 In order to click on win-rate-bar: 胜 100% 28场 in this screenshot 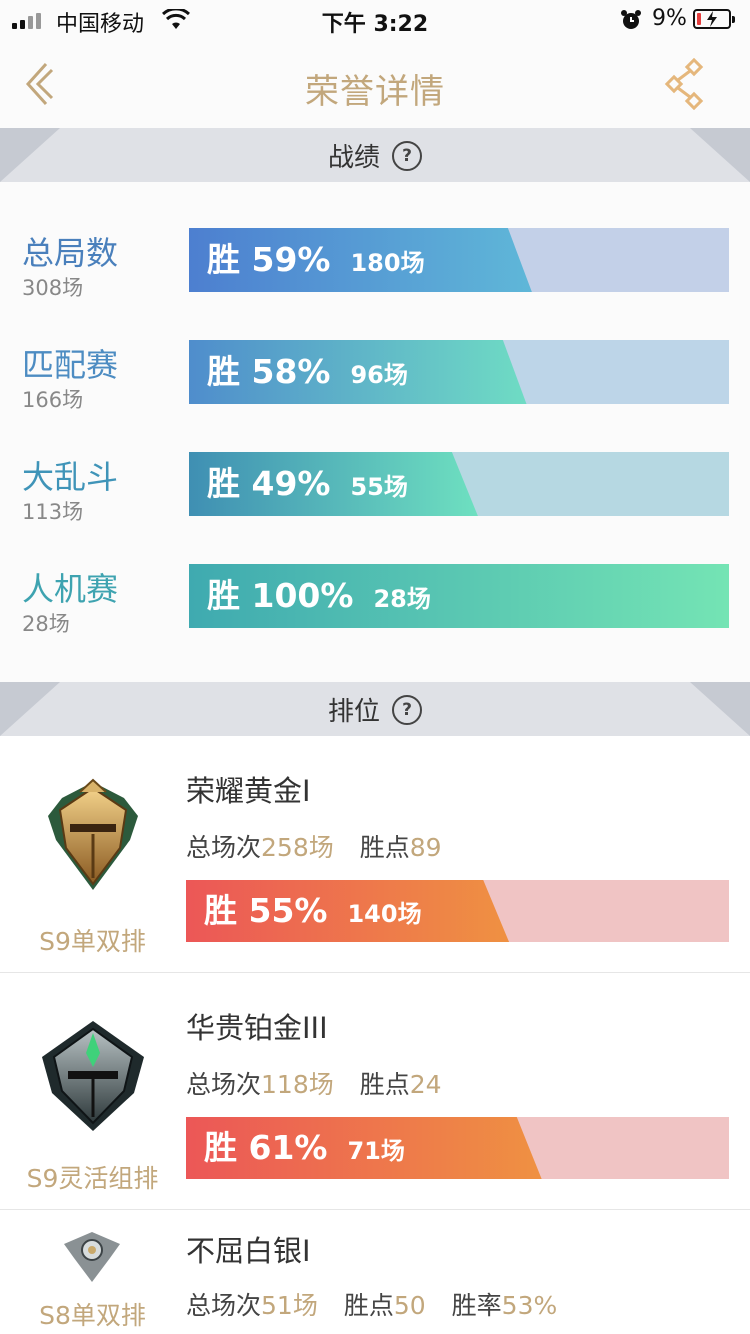, I will do `click(459, 596)`.